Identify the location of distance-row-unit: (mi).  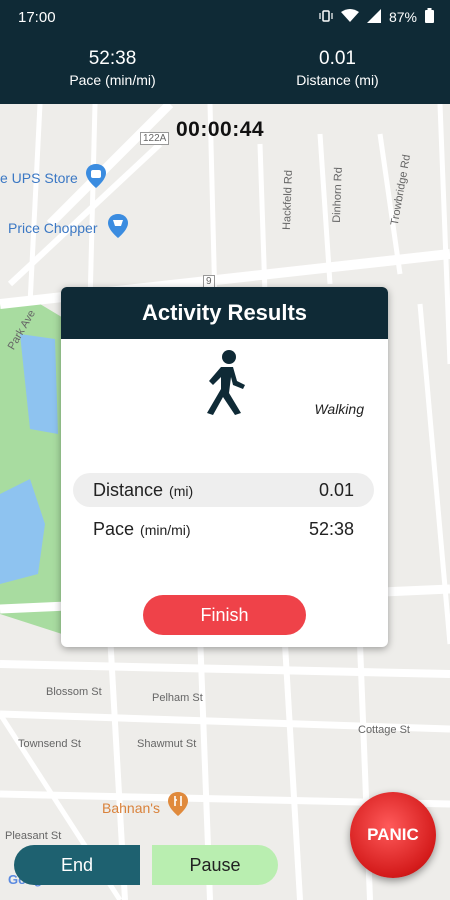
(181, 491).